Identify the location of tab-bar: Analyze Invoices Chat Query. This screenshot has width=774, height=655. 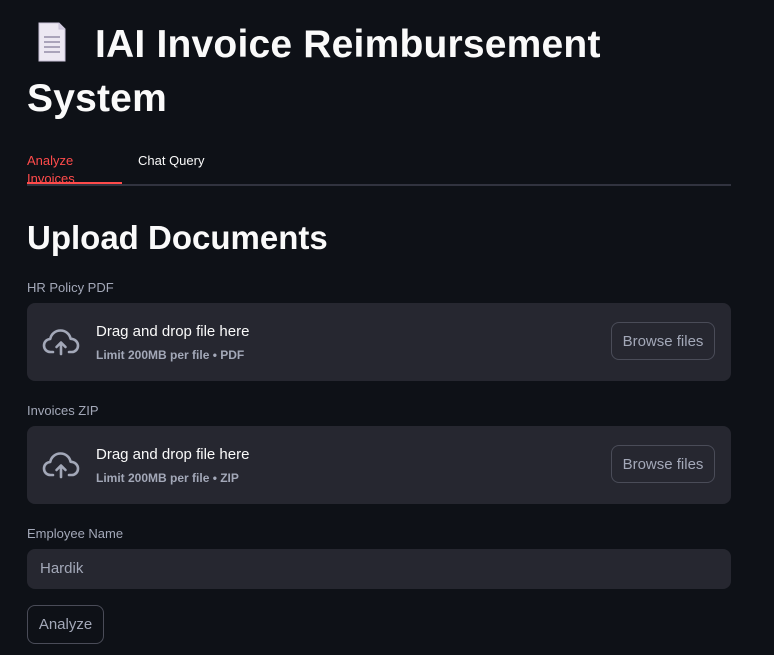
(379, 167).